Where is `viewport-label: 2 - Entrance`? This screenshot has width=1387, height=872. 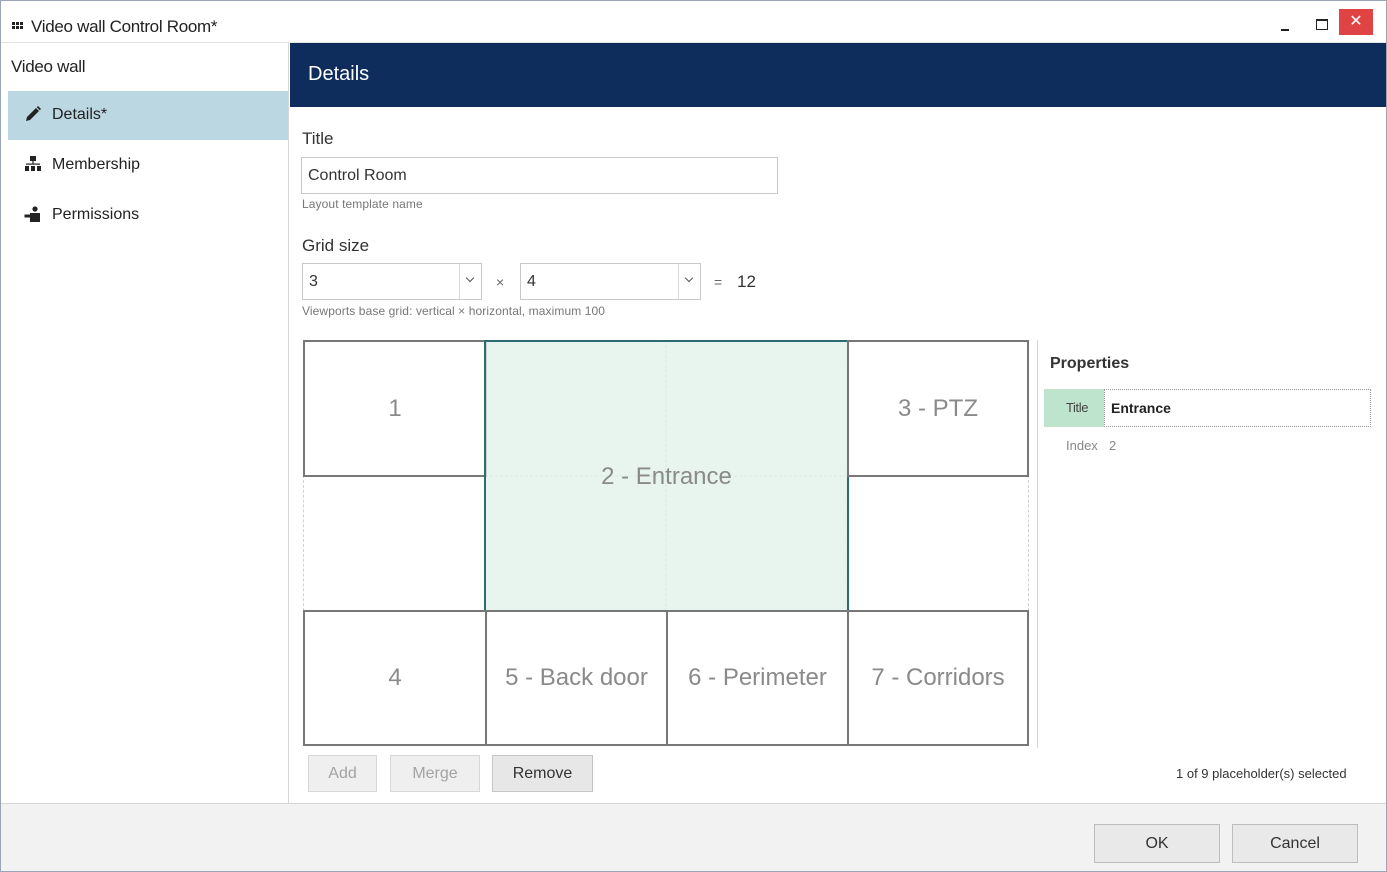
viewport-label: 2 - Entrance is located at coordinates (666, 476).